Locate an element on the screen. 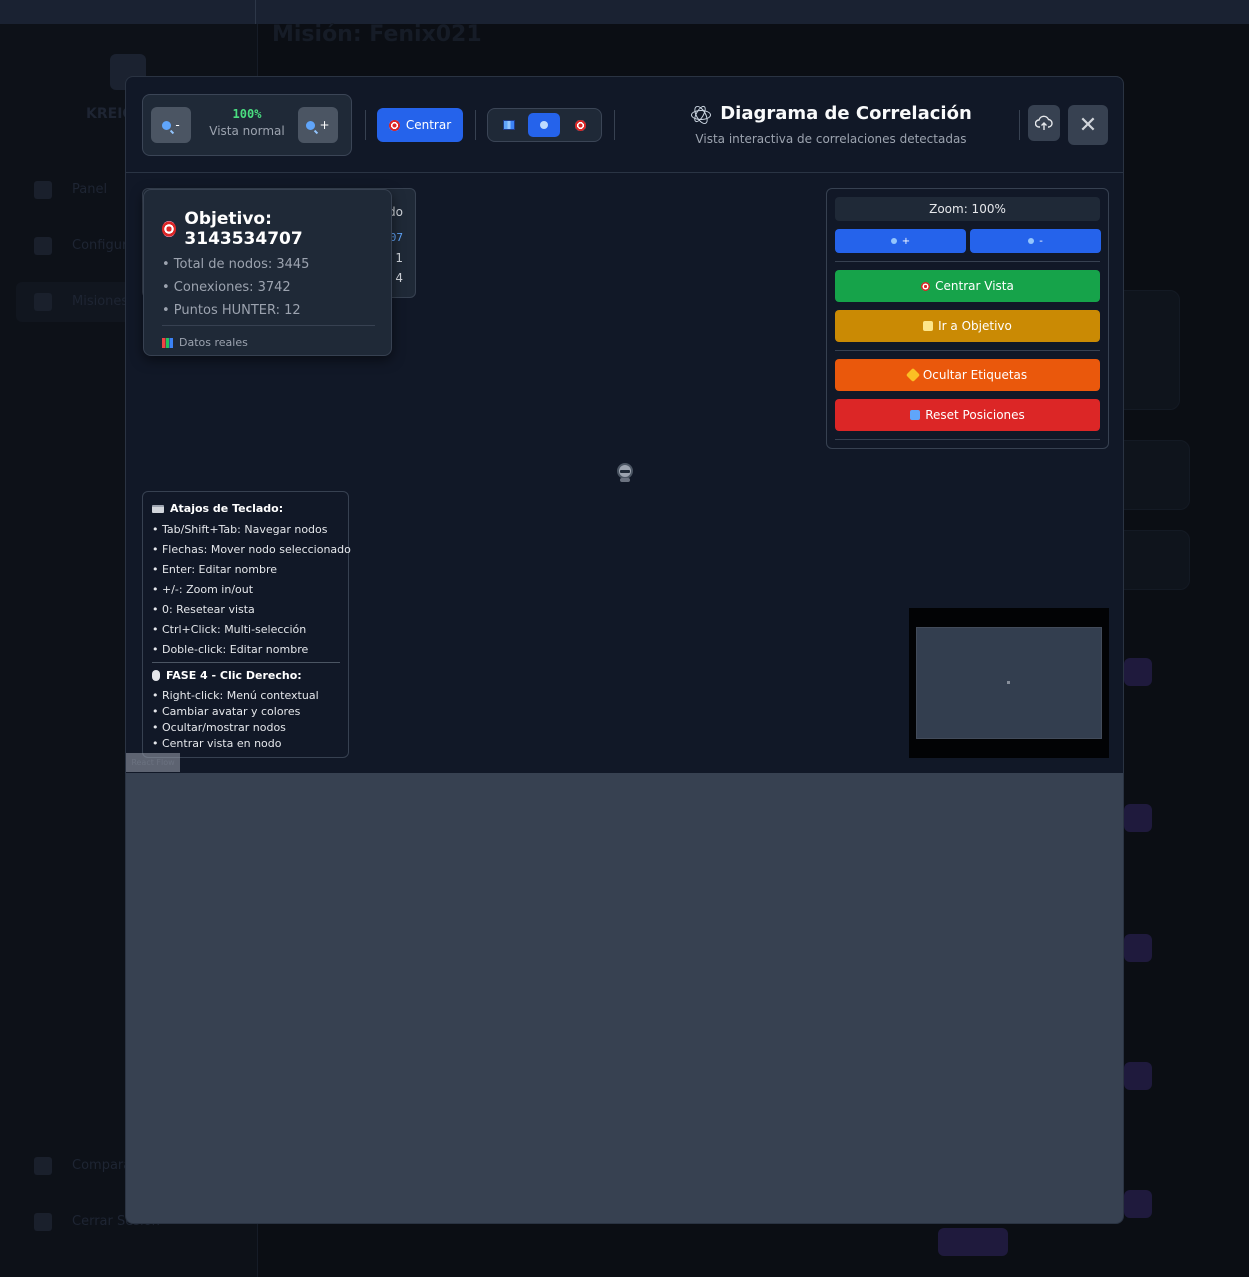  zoom-out-button: - is located at coordinates (171, 125).